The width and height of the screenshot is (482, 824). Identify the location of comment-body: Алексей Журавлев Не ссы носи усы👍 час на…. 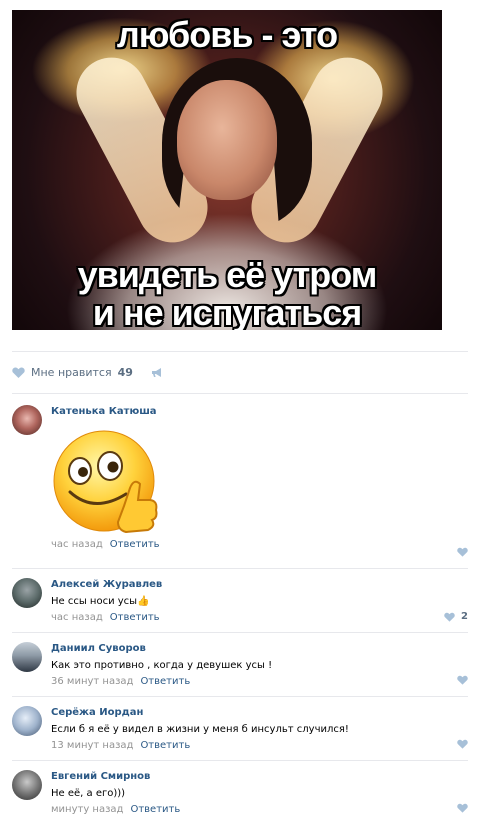
(259, 601).